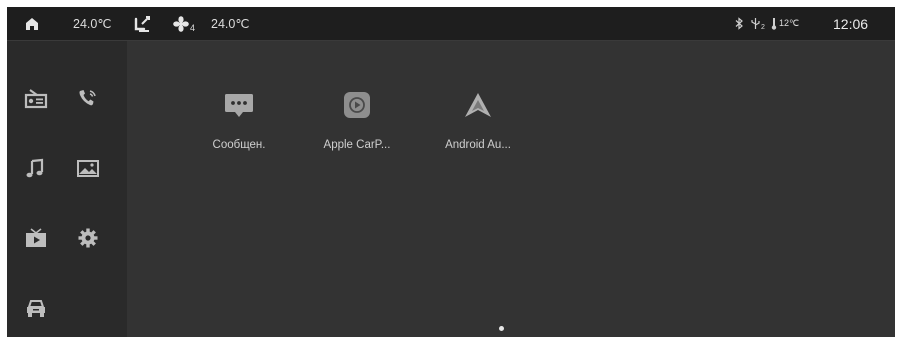  I want to click on thermometer-icon, so click(774, 24).